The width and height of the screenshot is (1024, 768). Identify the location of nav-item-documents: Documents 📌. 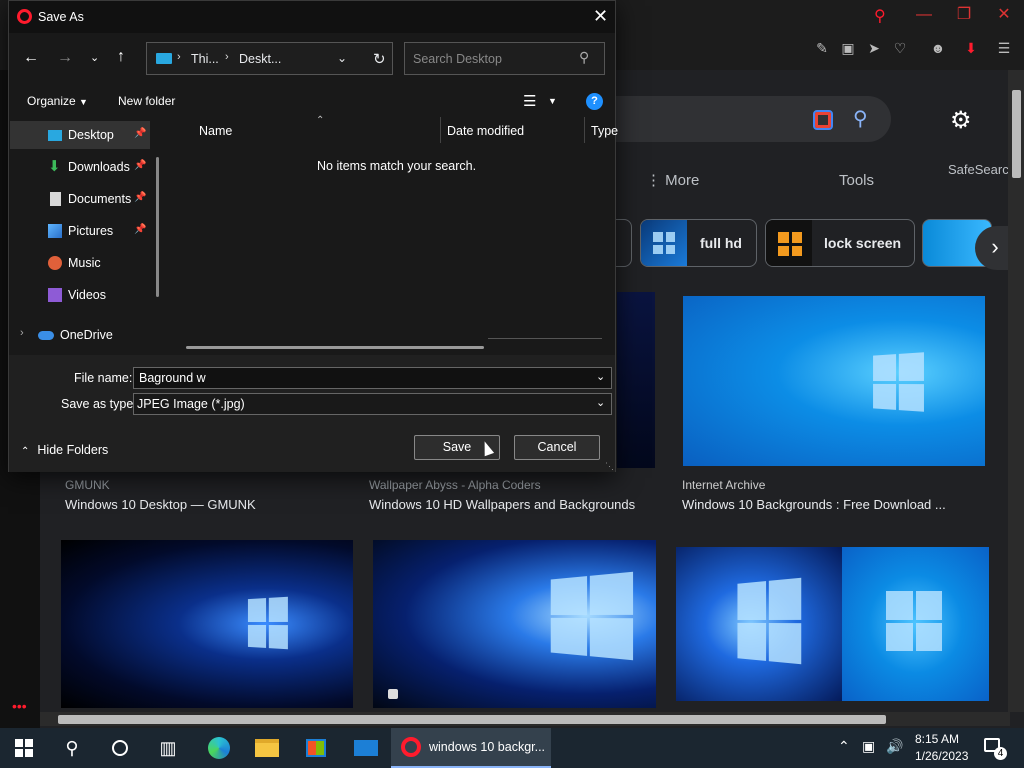
(80, 199).